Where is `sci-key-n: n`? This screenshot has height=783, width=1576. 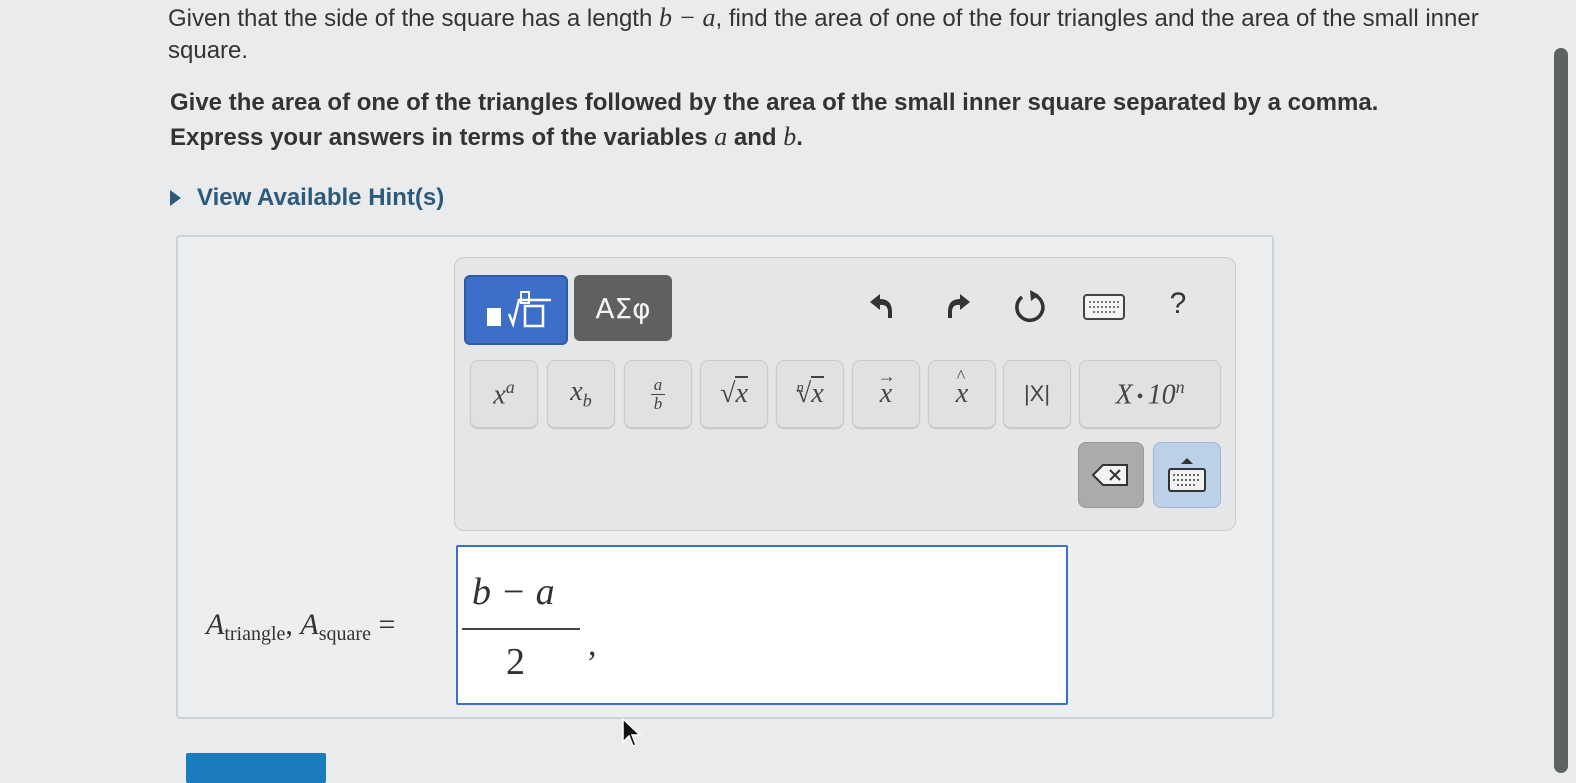 sci-key-n: n is located at coordinates (1180, 386).